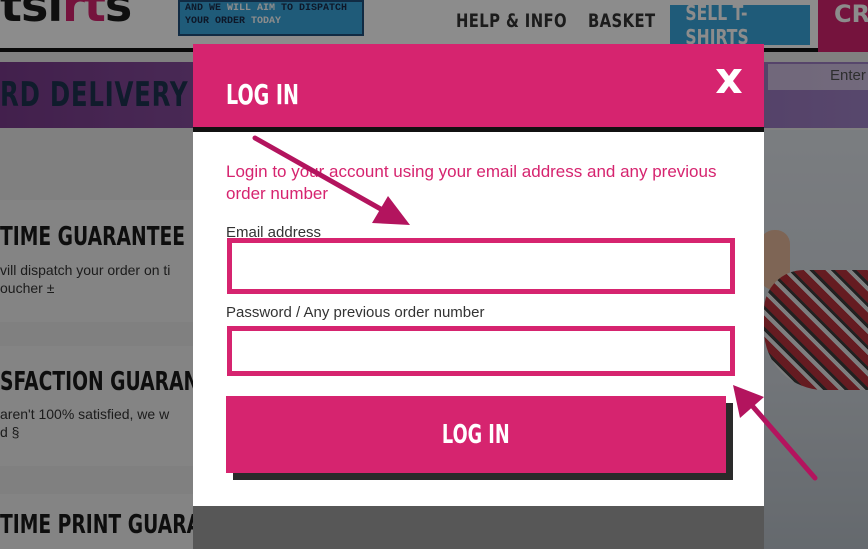 The width and height of the screenshot is (868, 549). I want to click on modal-footer, so click(478, 527).